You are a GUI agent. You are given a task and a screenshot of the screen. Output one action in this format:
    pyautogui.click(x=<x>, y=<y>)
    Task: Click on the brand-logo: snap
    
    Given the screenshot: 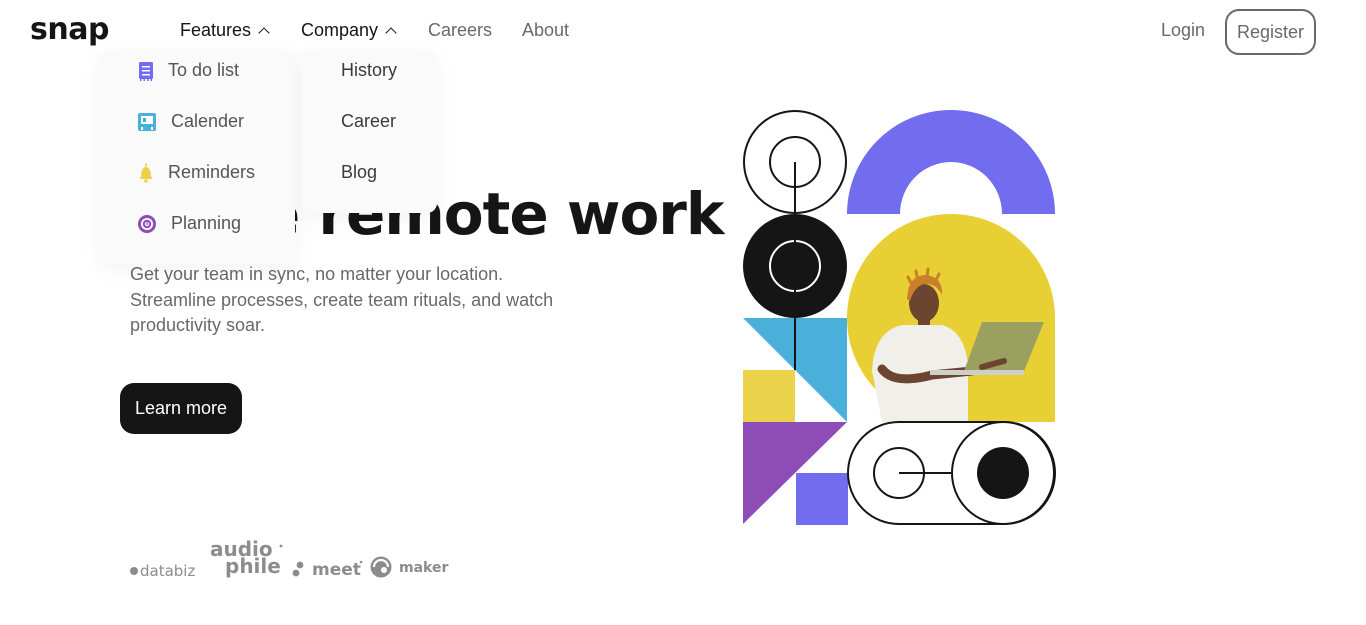 What is the action you would take?
    pyautogui.click(x=69, y=29)
    